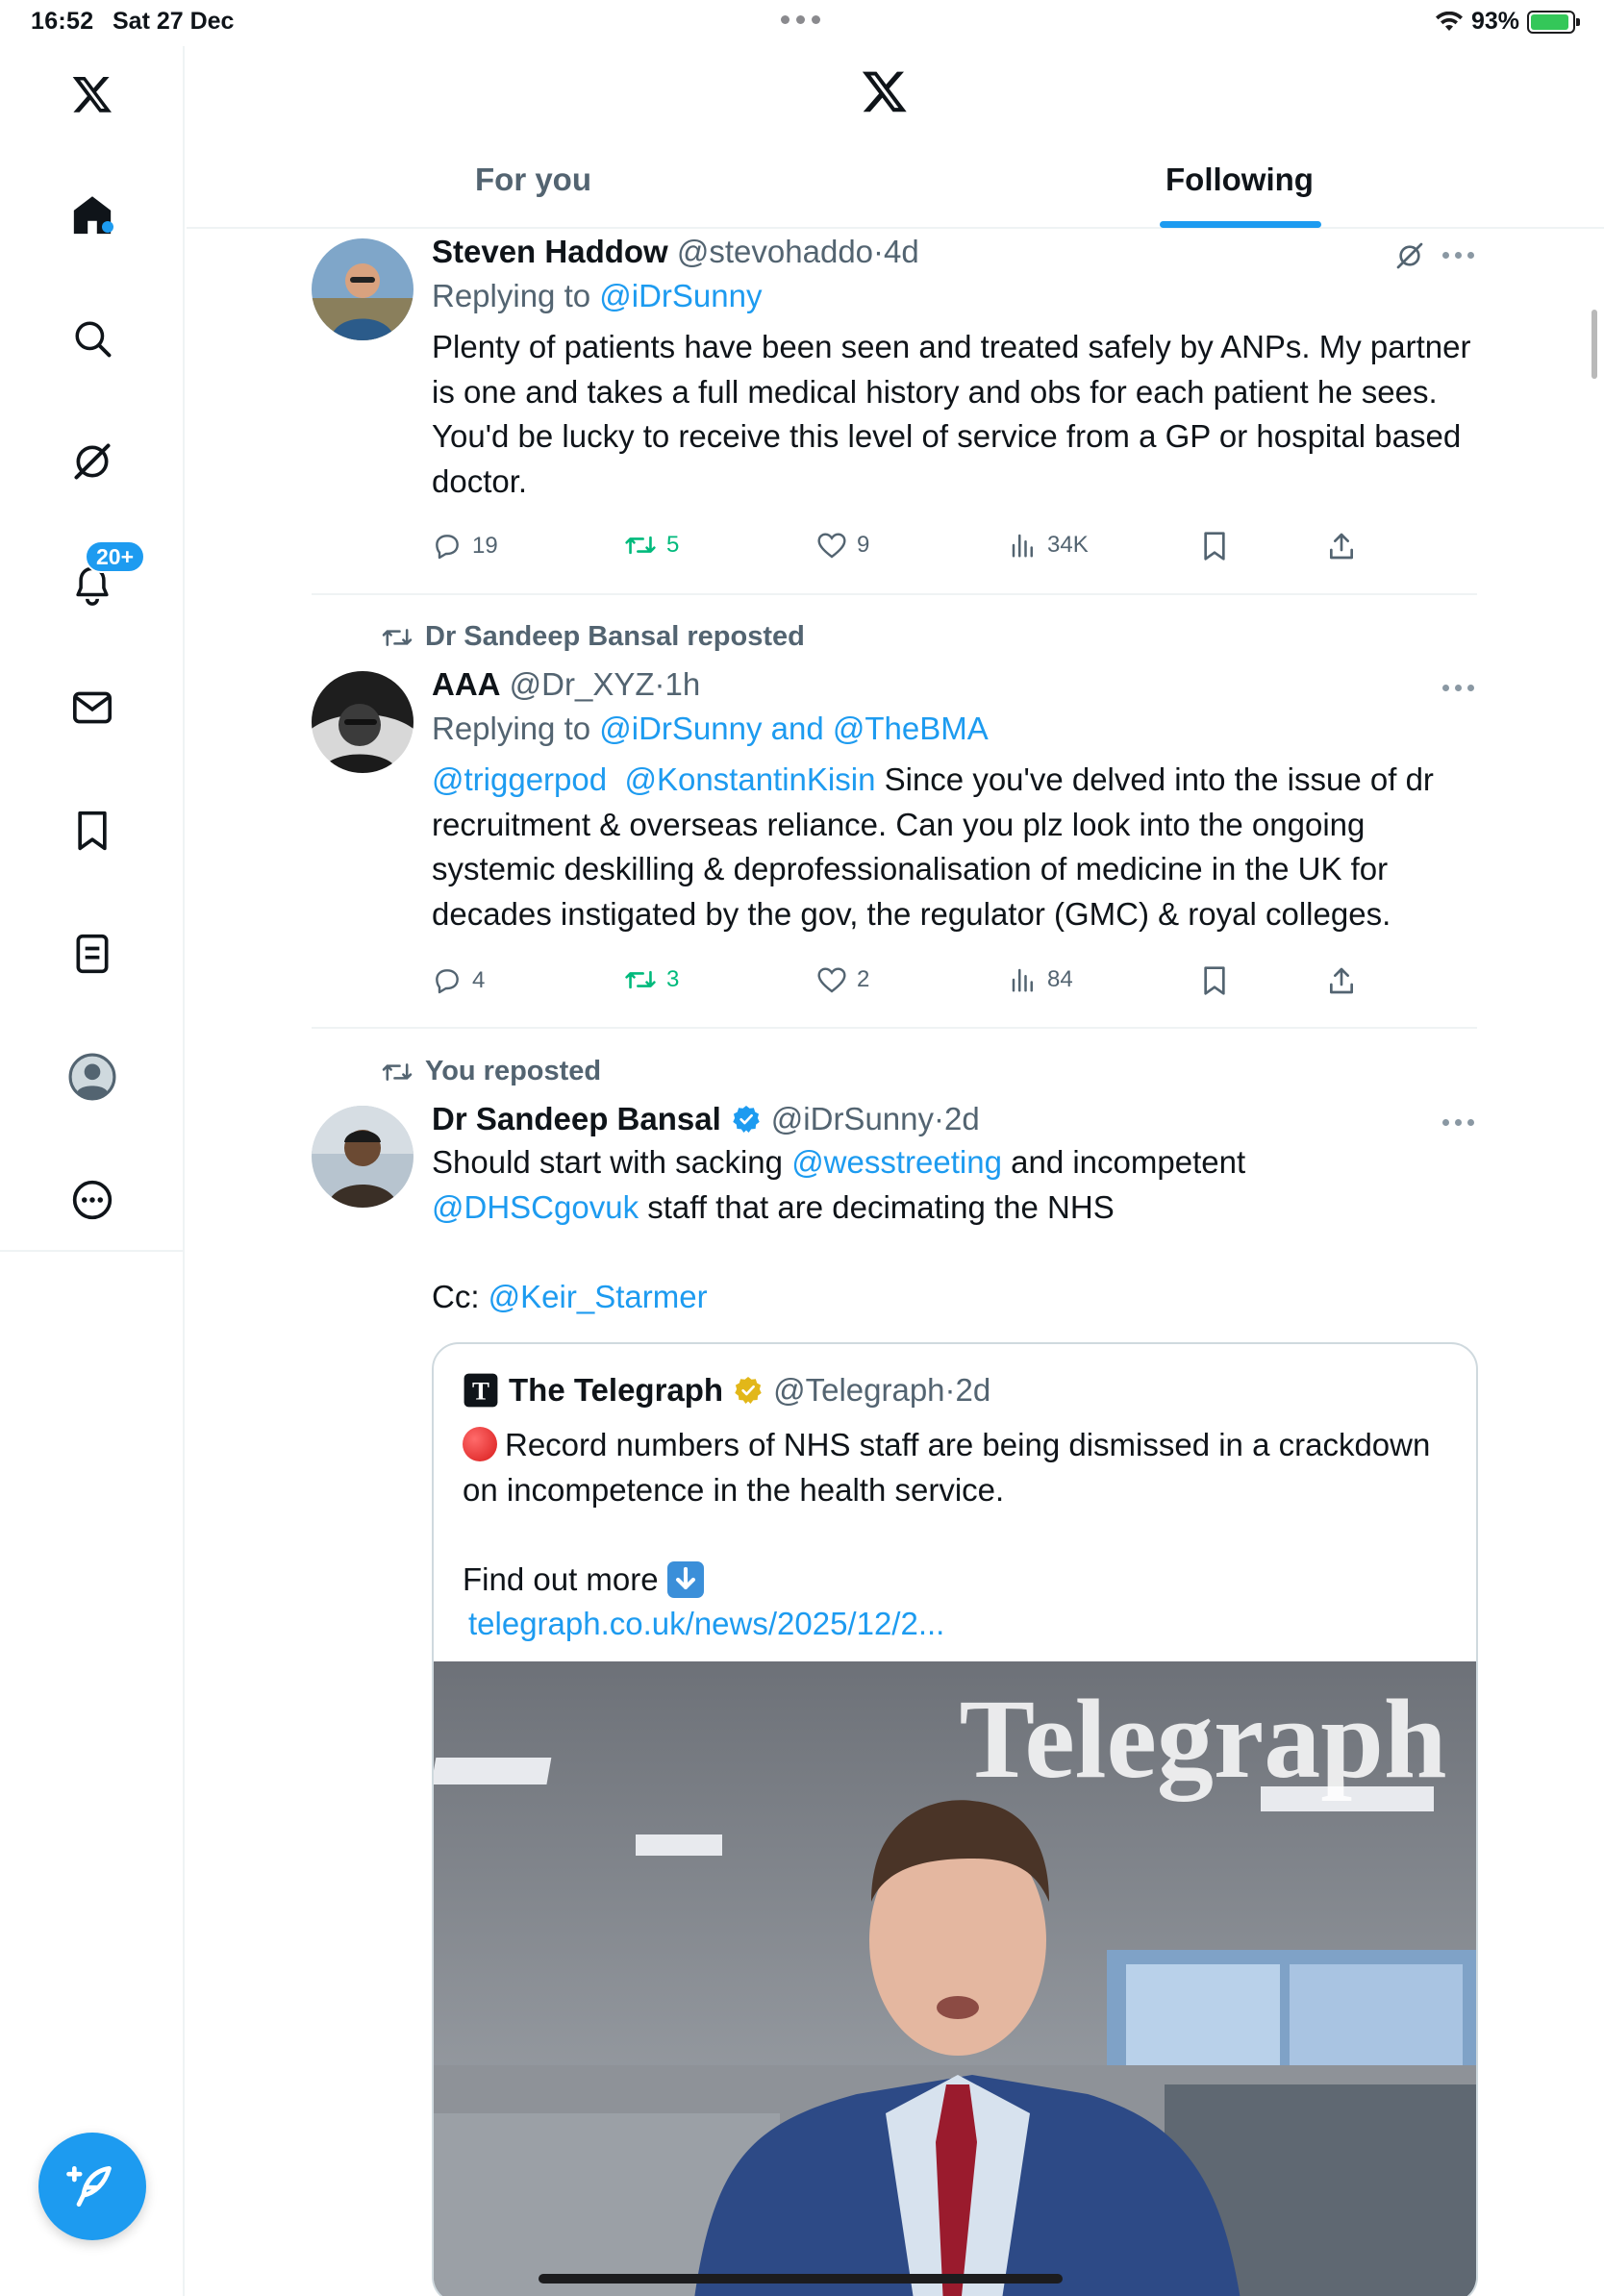  What do you see at coordinates (749, 779) in the screenshot?
I see `mention-link: @KonstantinKisin` at bounding box center [749, 779].